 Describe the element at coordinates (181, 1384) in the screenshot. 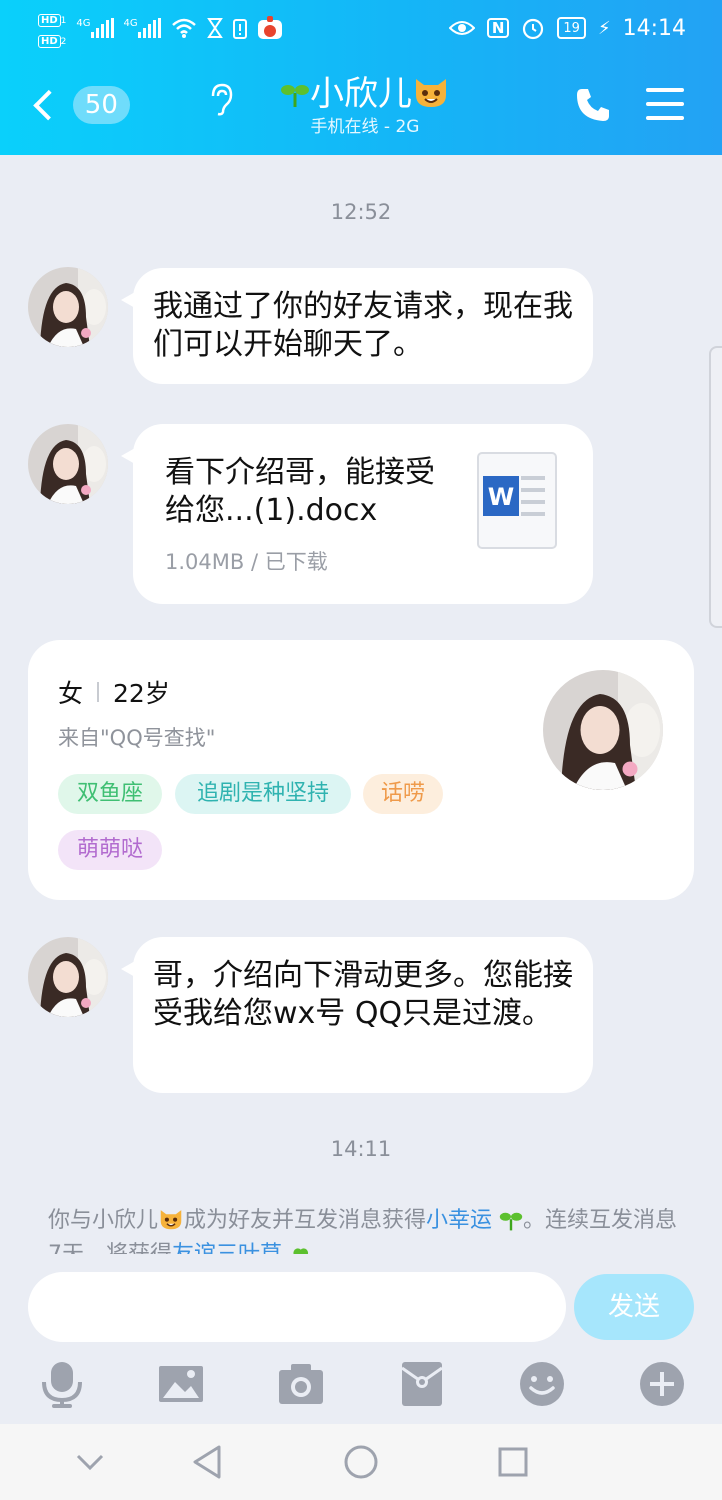

I see `image-icon` at that location.